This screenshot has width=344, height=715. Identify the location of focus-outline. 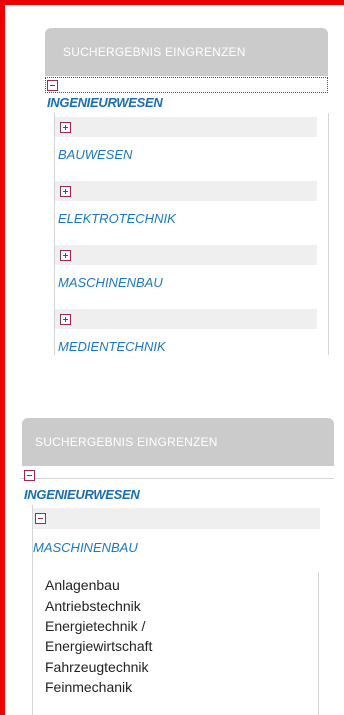
(186, 85).